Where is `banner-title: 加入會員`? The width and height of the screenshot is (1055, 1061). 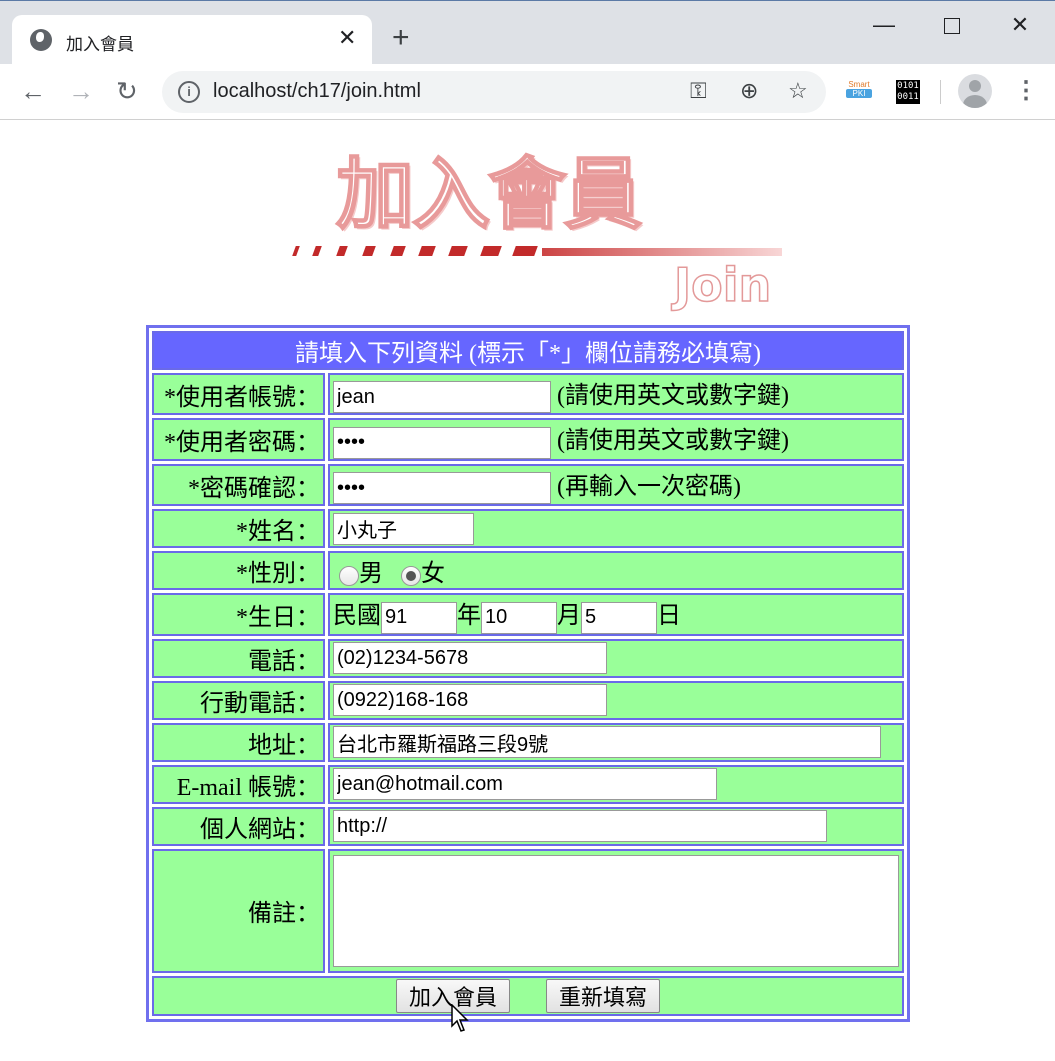
banner-title: 加入會員 is located at coordinates (489, 195).